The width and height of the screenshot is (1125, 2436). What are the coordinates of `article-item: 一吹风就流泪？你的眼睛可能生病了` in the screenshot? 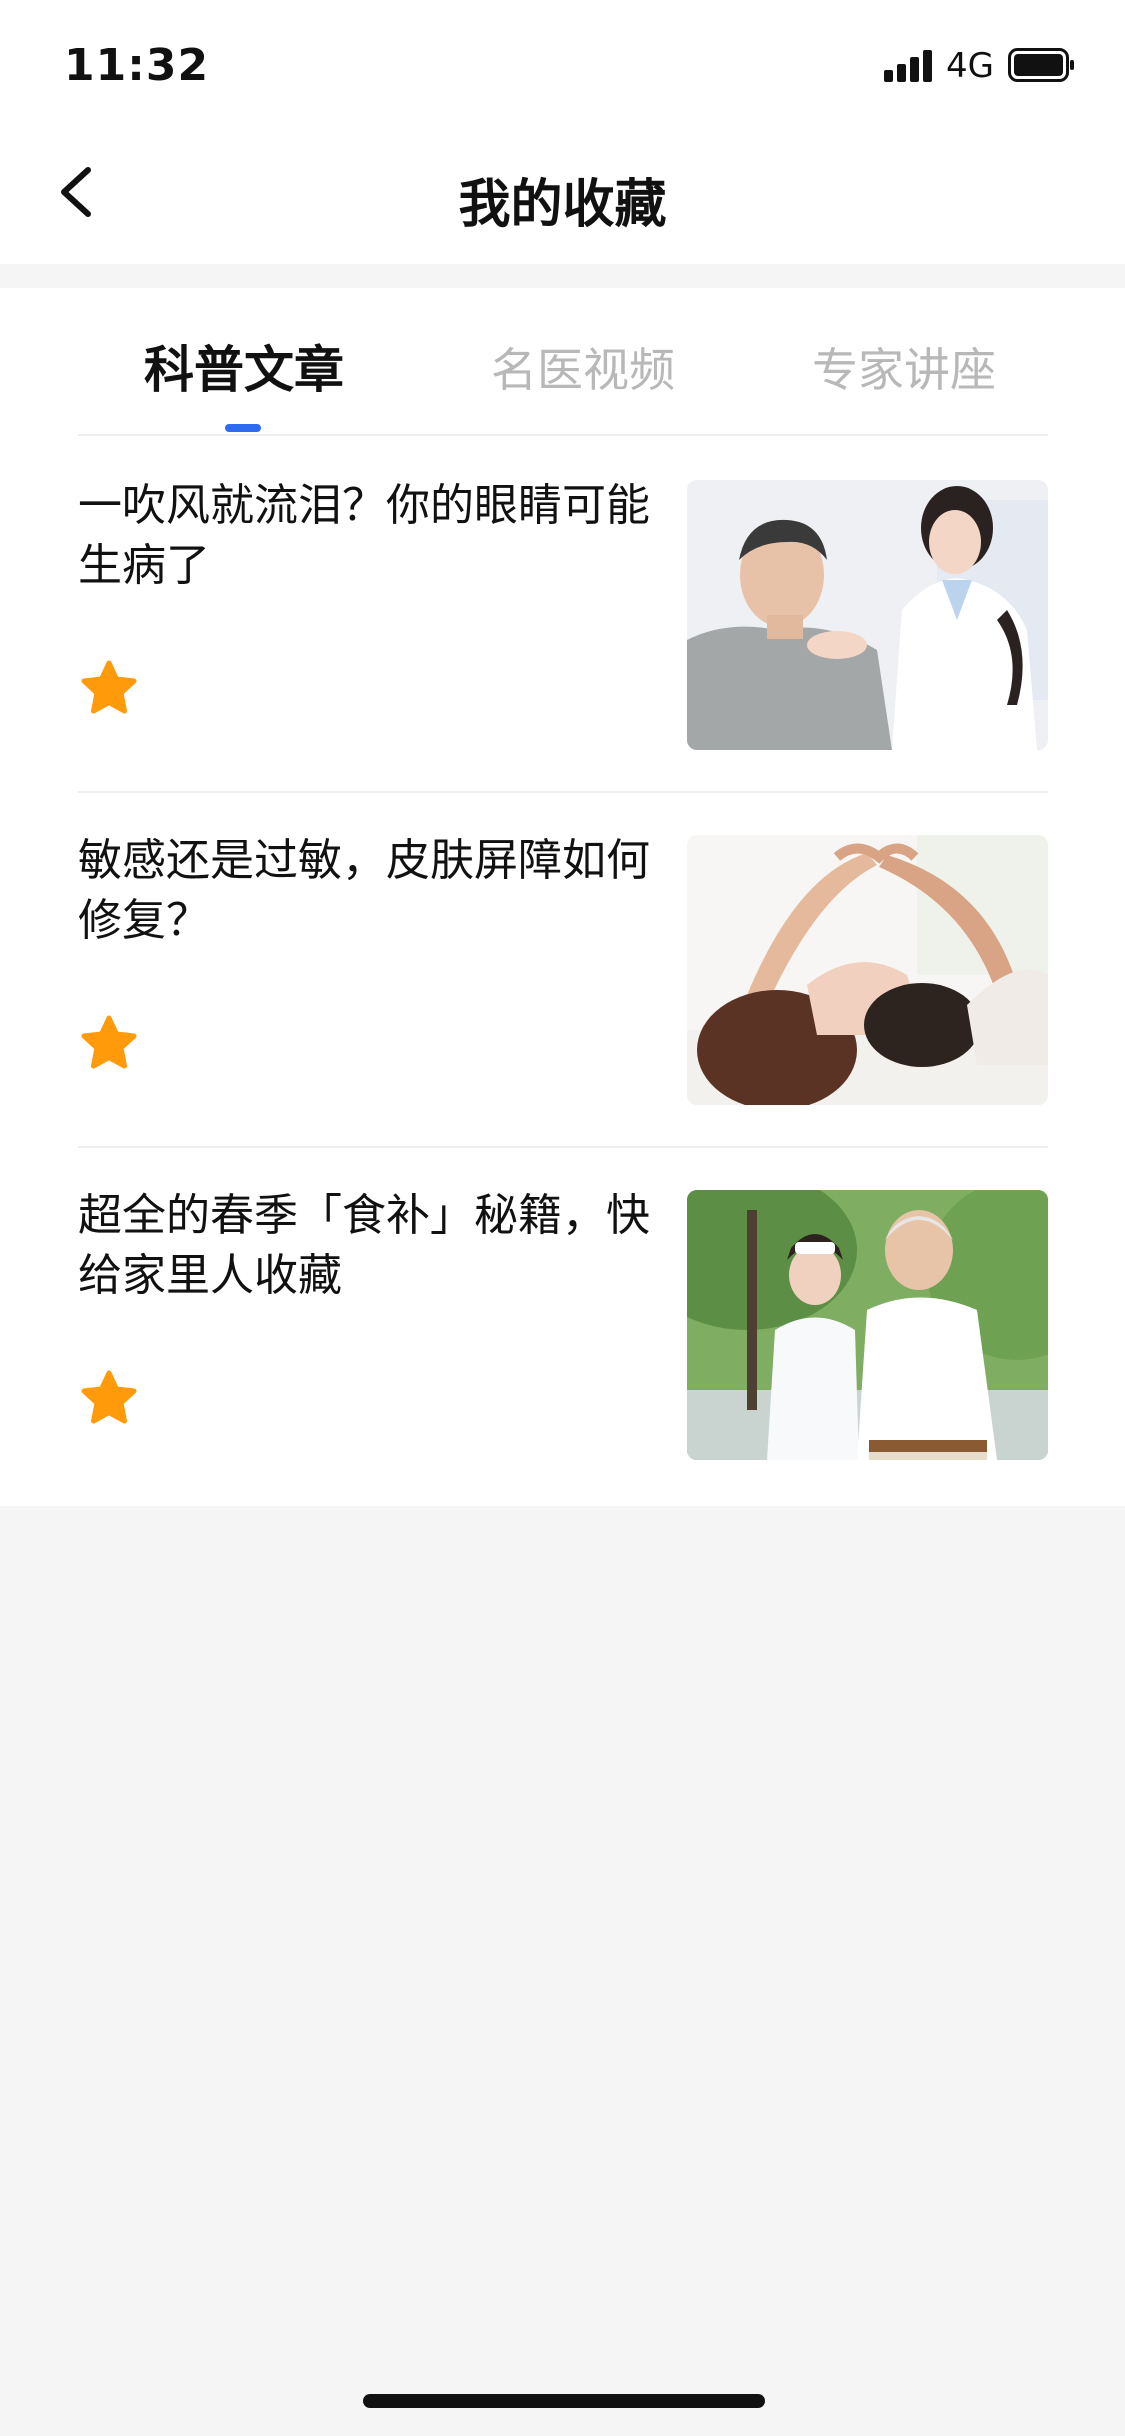 It's located at (563, 615).